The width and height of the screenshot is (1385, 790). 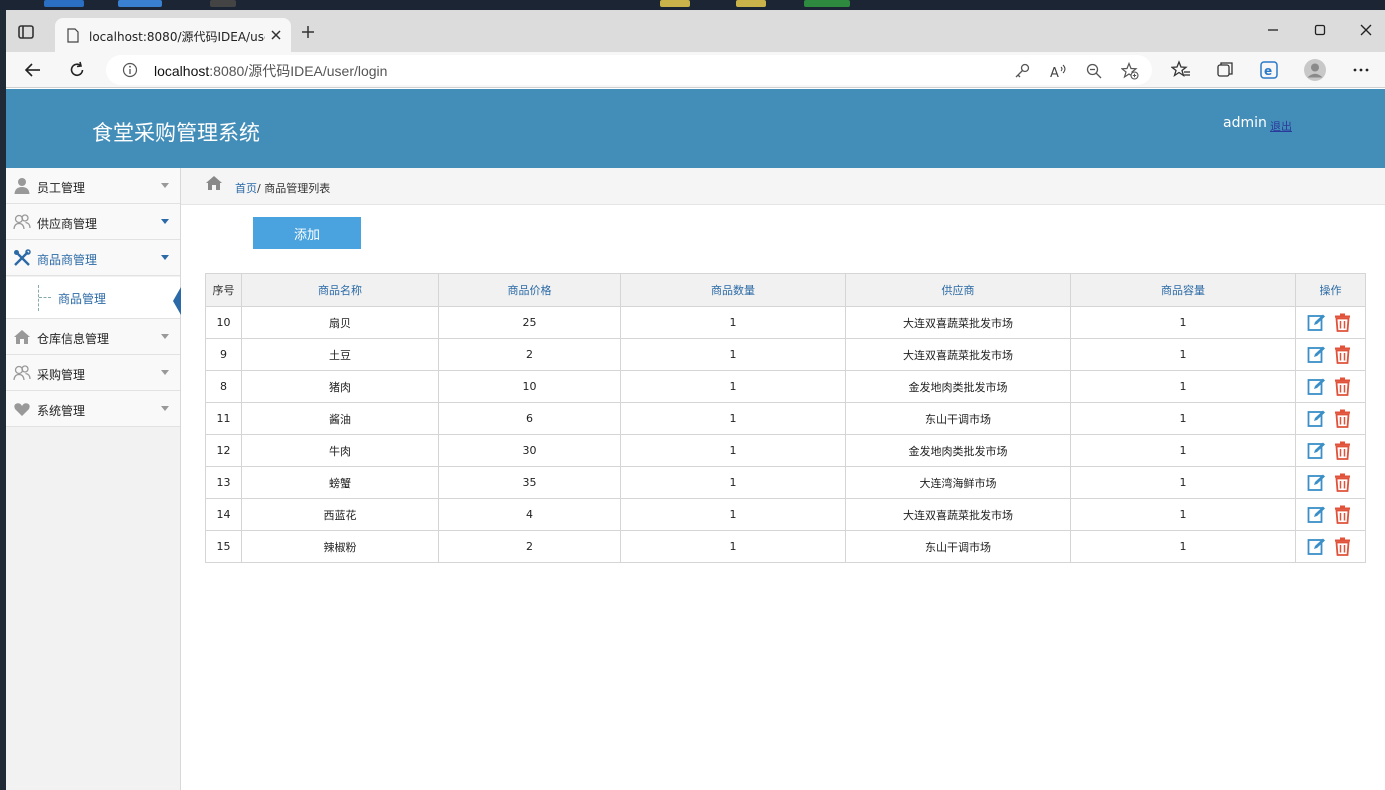 I want to click on table-row: 9 土豆 2 1 大连双喜蔬菜批发市场 1, so click(x=785, y=354).